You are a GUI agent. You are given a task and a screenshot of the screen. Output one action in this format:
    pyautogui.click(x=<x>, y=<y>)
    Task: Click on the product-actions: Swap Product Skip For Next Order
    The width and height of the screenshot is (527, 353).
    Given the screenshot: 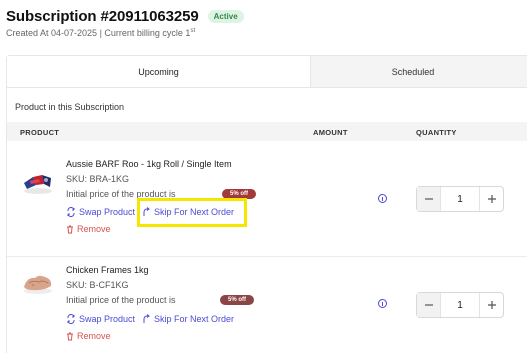 What is the action you would take?
    pyautogui.click(x=150, y=319)
    